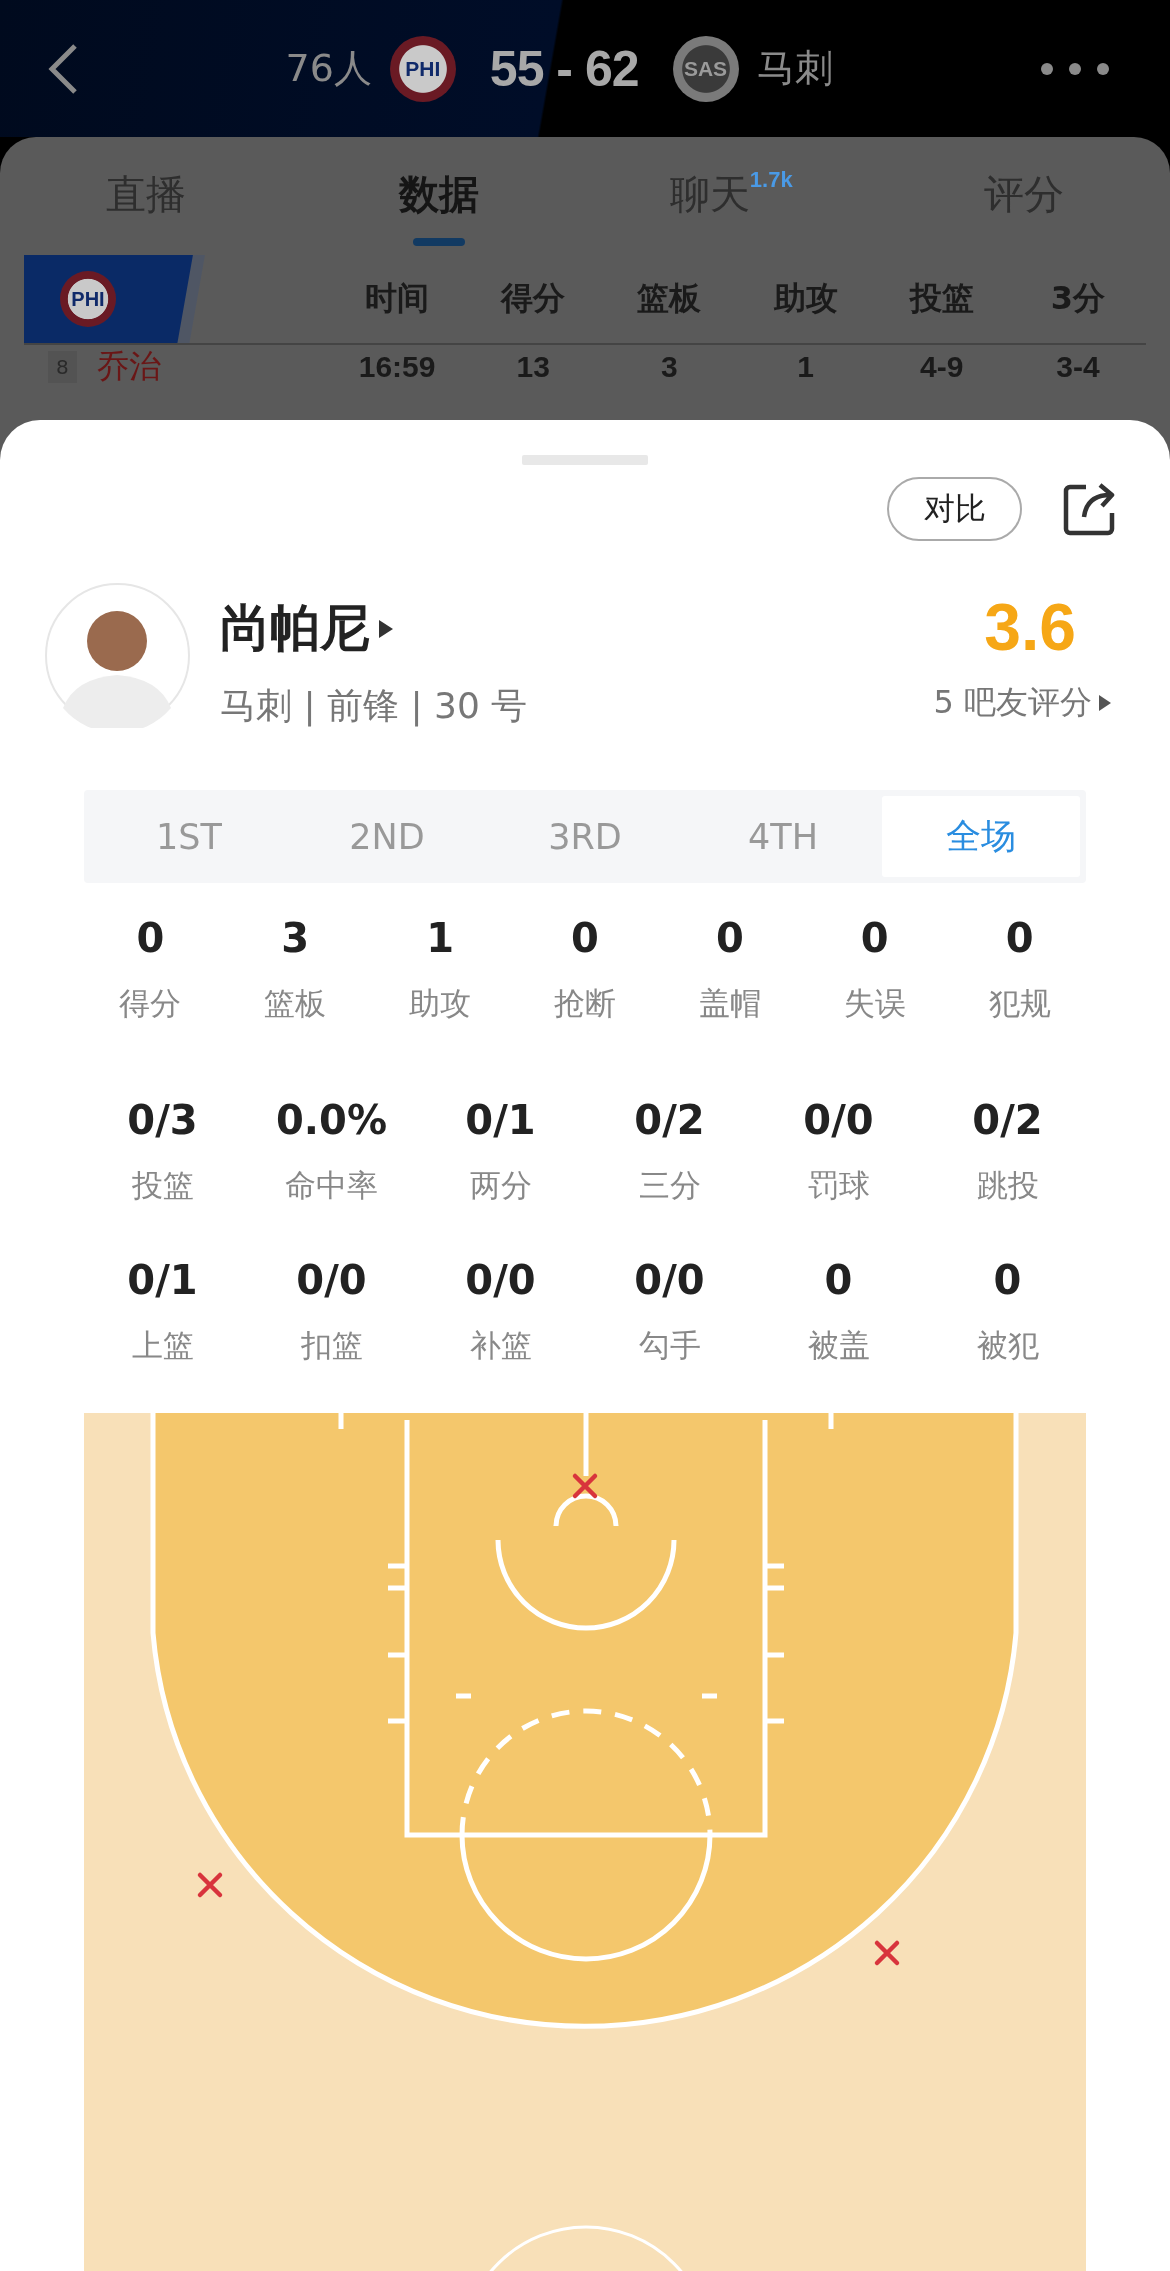  I want to click on stat-label: 两分, so click(500, 1185).